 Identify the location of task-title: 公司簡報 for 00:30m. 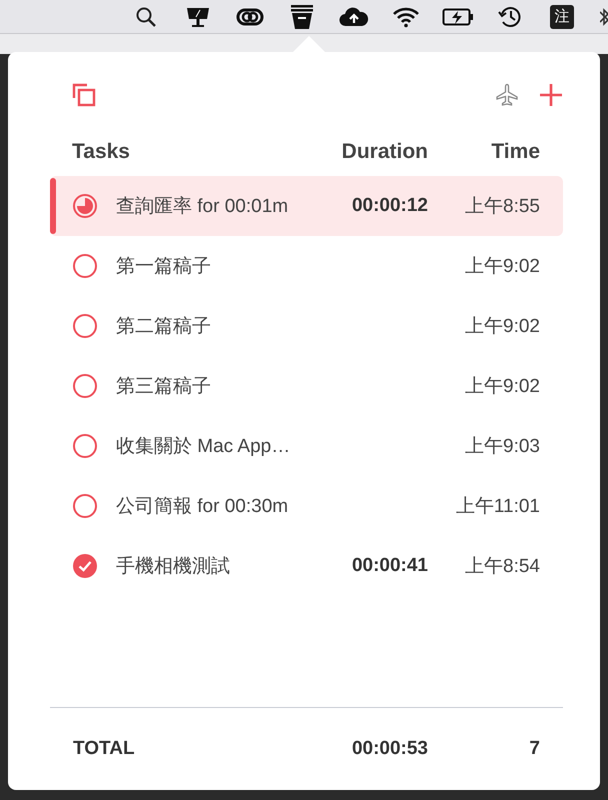
(203, 507).